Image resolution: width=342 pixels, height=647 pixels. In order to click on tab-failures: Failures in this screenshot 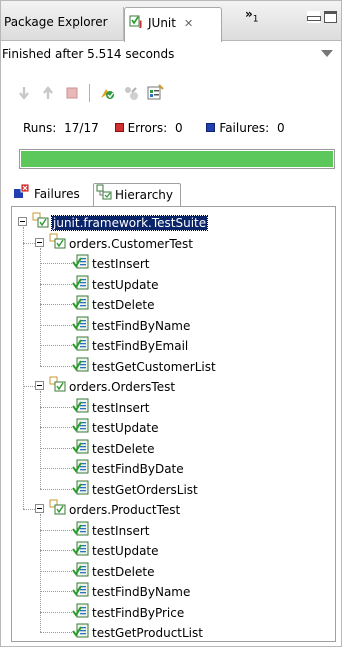, I will do `click(52, 195)`.